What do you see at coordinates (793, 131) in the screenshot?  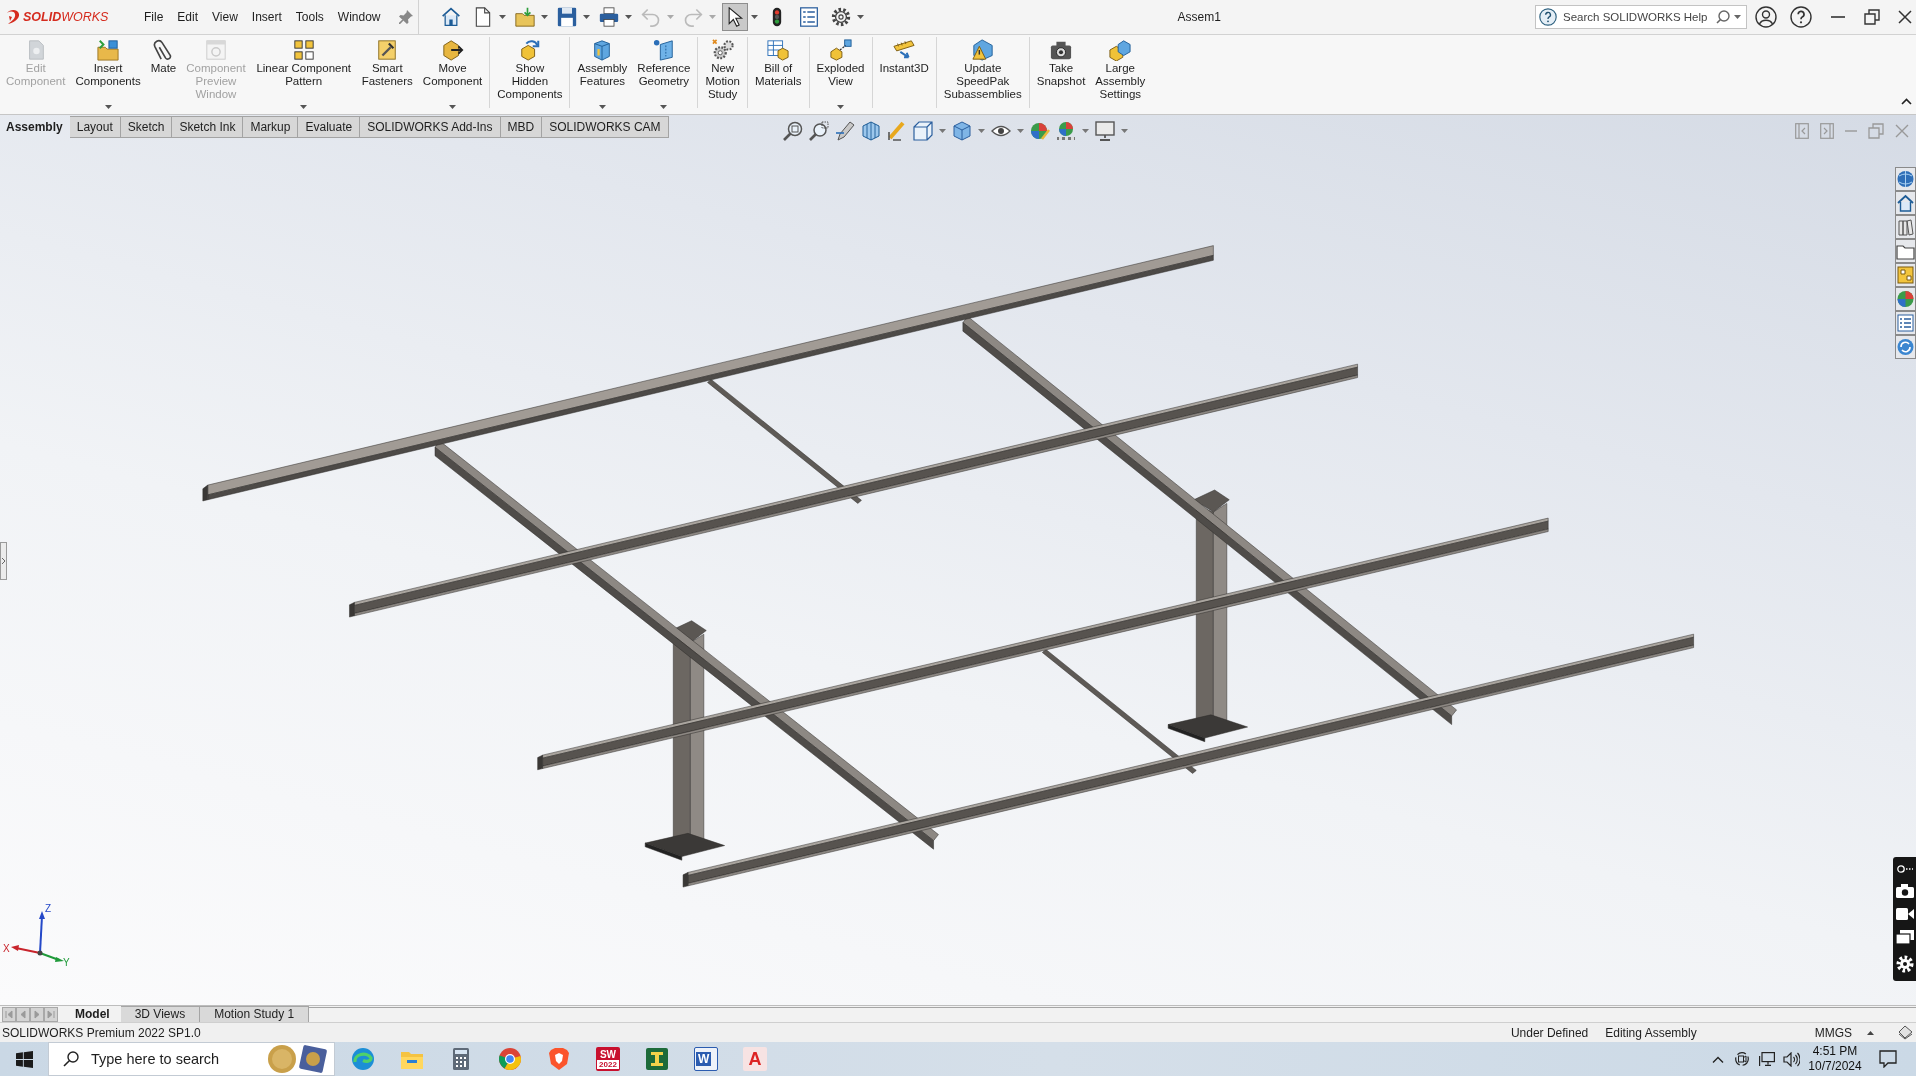 I see `magnifier-icon` at bounding box center [793, 131].